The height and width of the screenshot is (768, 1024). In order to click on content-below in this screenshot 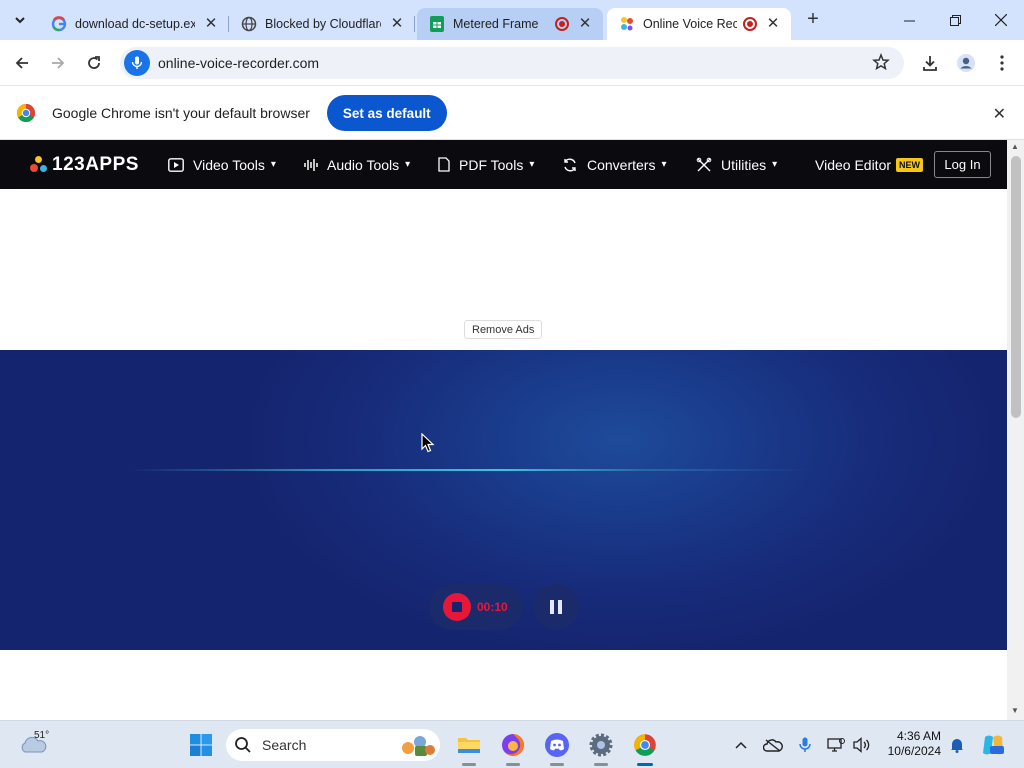, I will do `click(503, 685)`.